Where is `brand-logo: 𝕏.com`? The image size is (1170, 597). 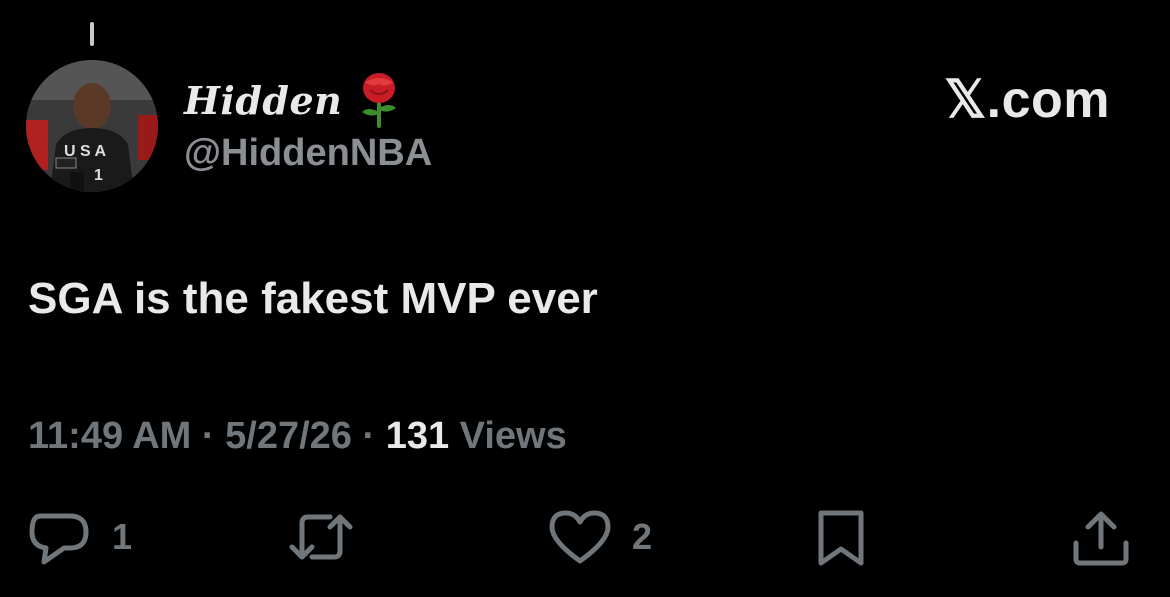
brand-logo: 𝕏.com is located at coordinates (1027, 100).